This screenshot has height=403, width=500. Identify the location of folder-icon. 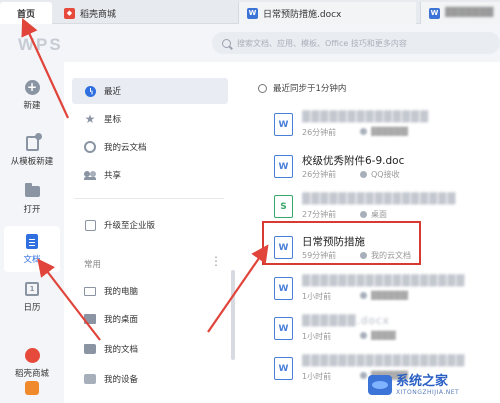
(32, 190).